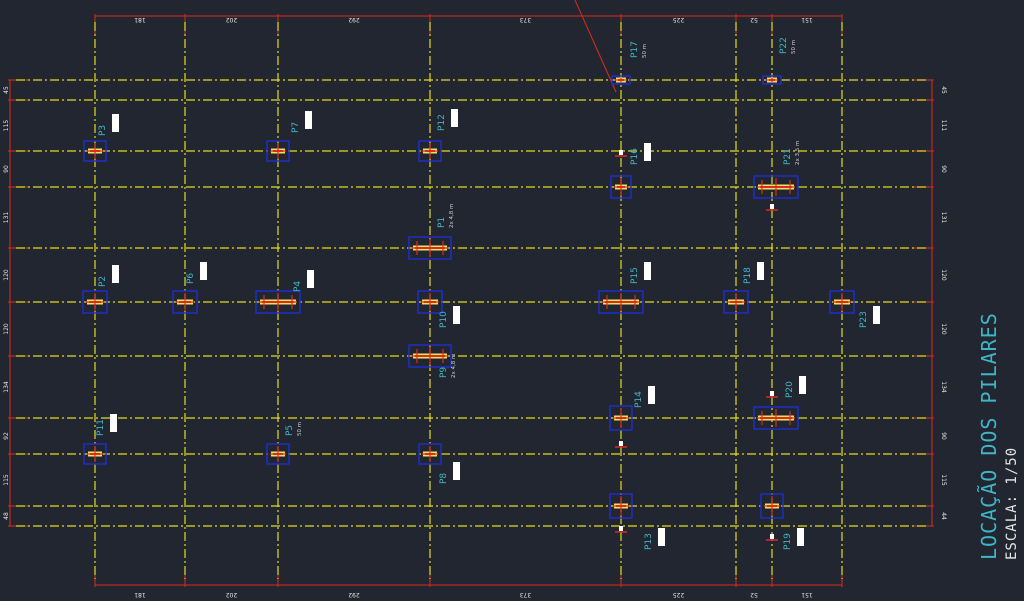  Describe the element at coordinates (444, 319) in the screenshot. I see `pillar-label: P10` at that location.